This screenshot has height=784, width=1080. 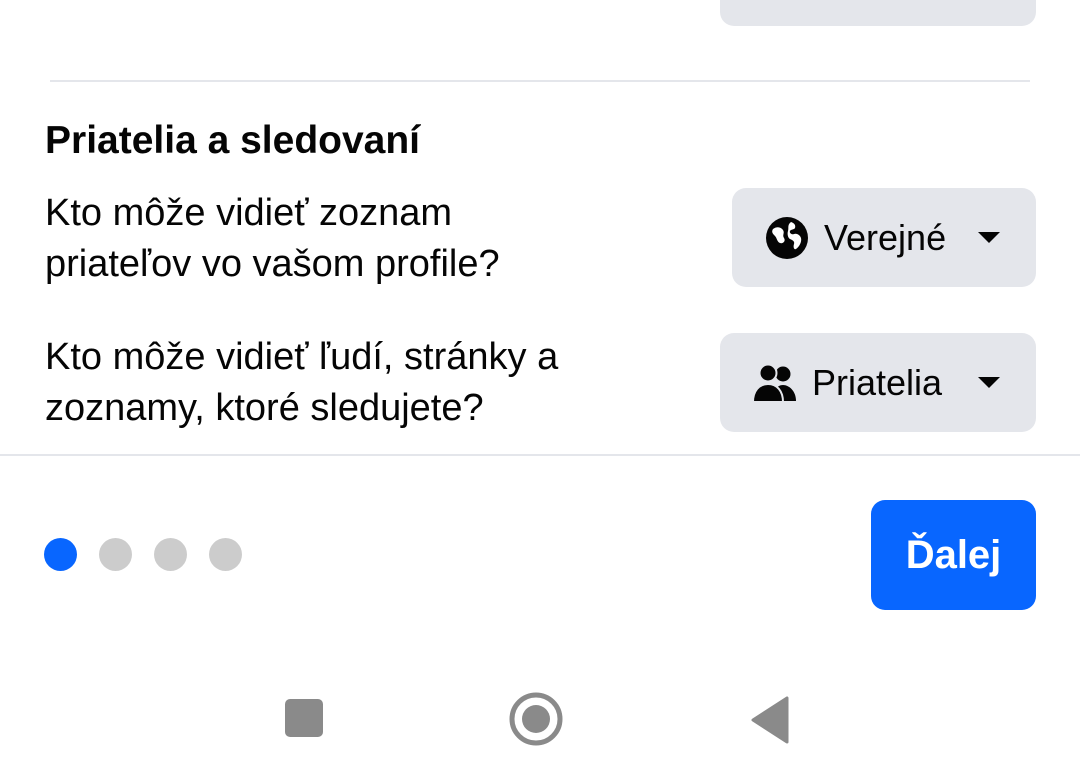 What do you see at coordinates (878, 13) in the screenshot?
I see `previous-dropdown-button` at bounding box center [878, 13].